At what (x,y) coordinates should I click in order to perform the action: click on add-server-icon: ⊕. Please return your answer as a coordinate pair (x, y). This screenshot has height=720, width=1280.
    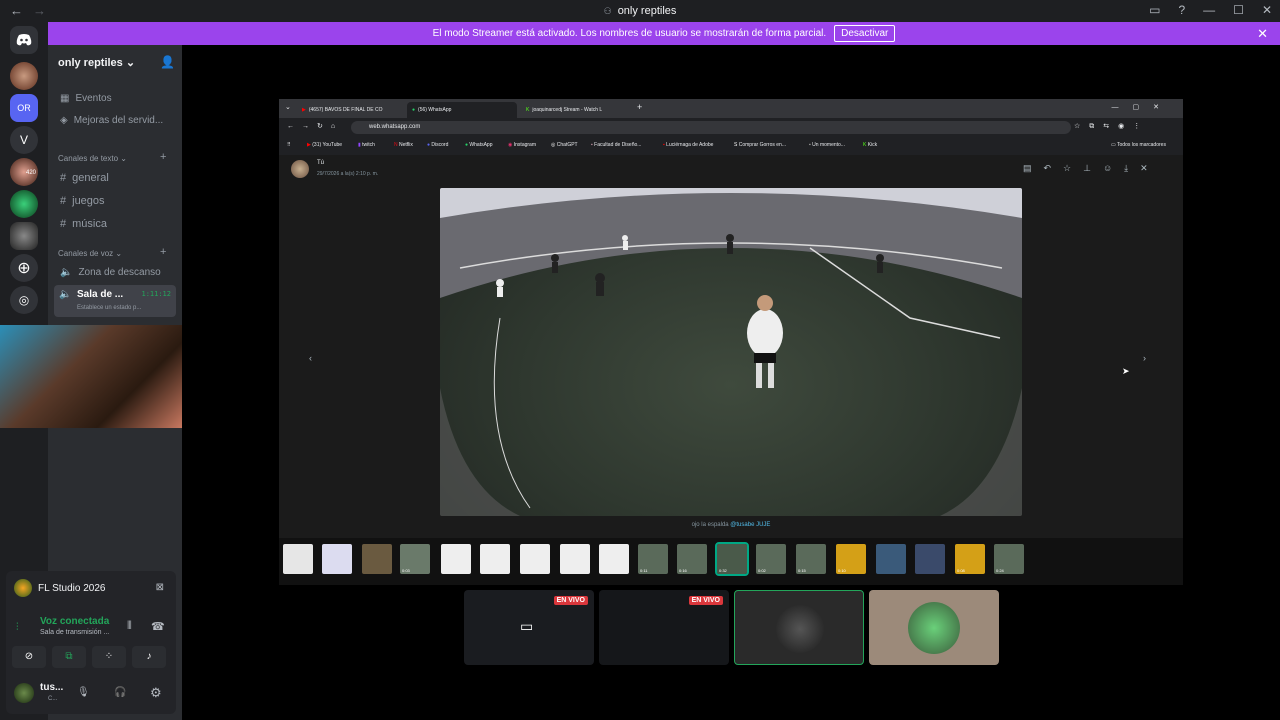
    Looking at the image, I should click on (24, 268).